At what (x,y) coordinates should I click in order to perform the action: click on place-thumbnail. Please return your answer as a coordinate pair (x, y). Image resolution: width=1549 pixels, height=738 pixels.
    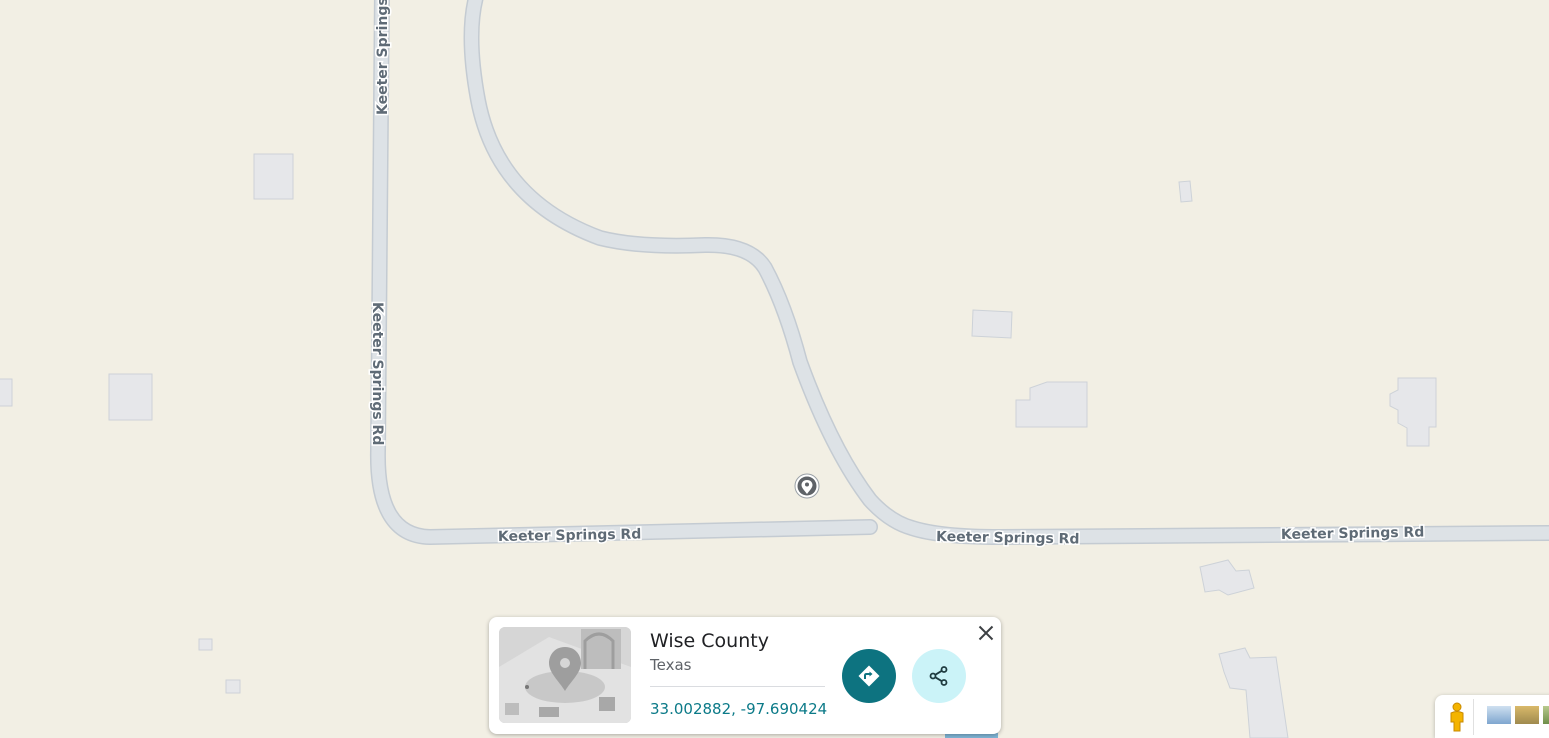
    Looking at the image, I should click on (565, 675).